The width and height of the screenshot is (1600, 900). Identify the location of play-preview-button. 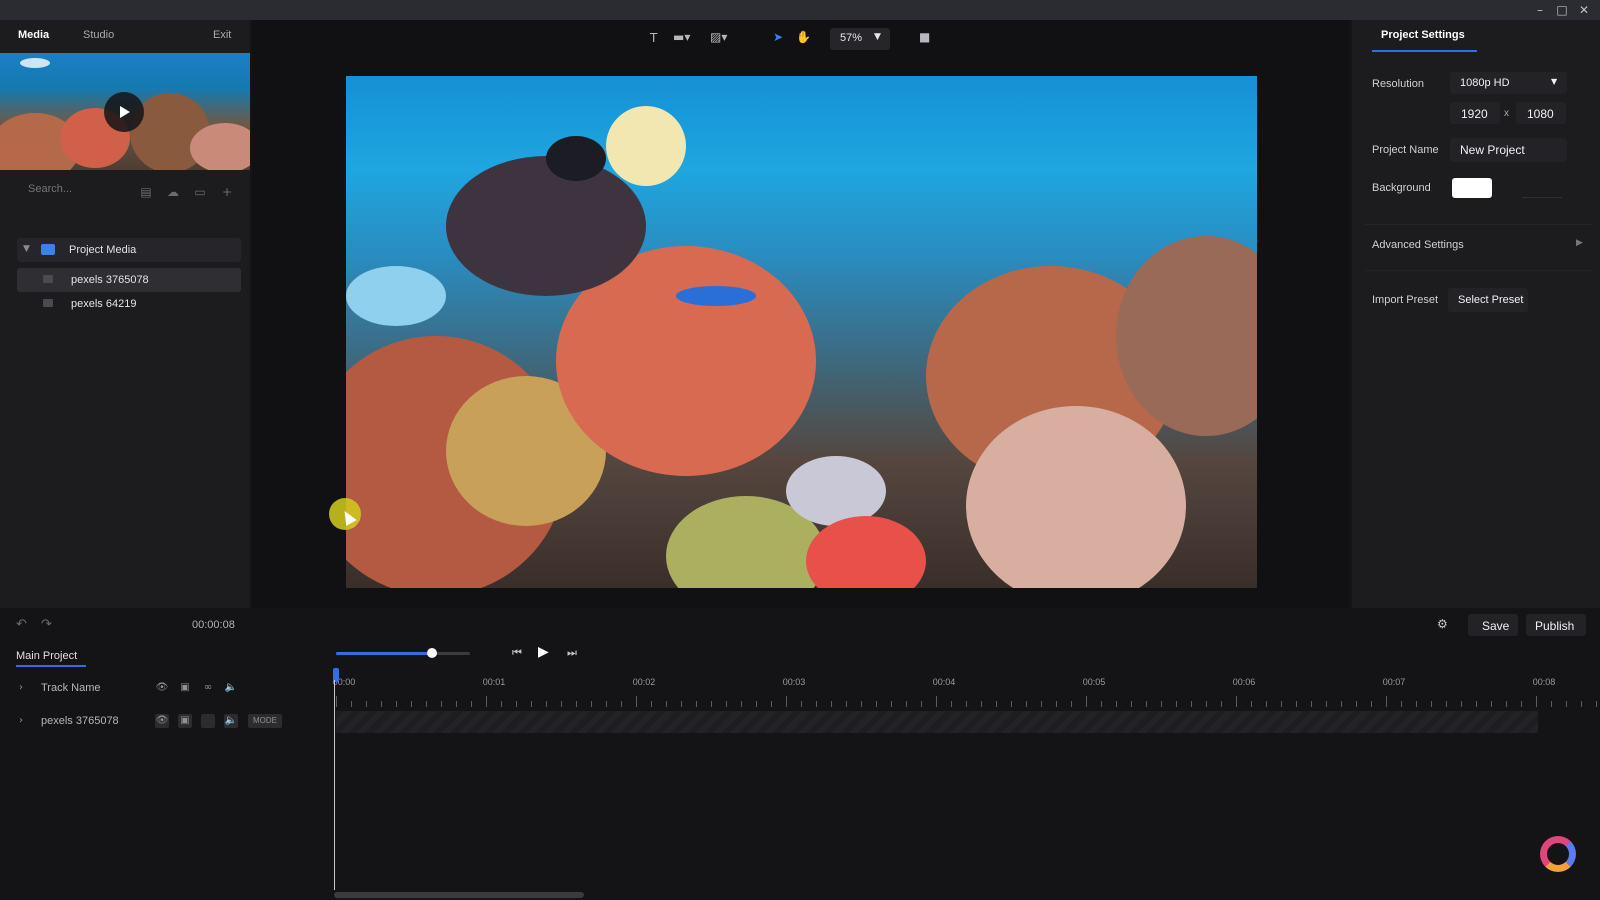
(124, 112).